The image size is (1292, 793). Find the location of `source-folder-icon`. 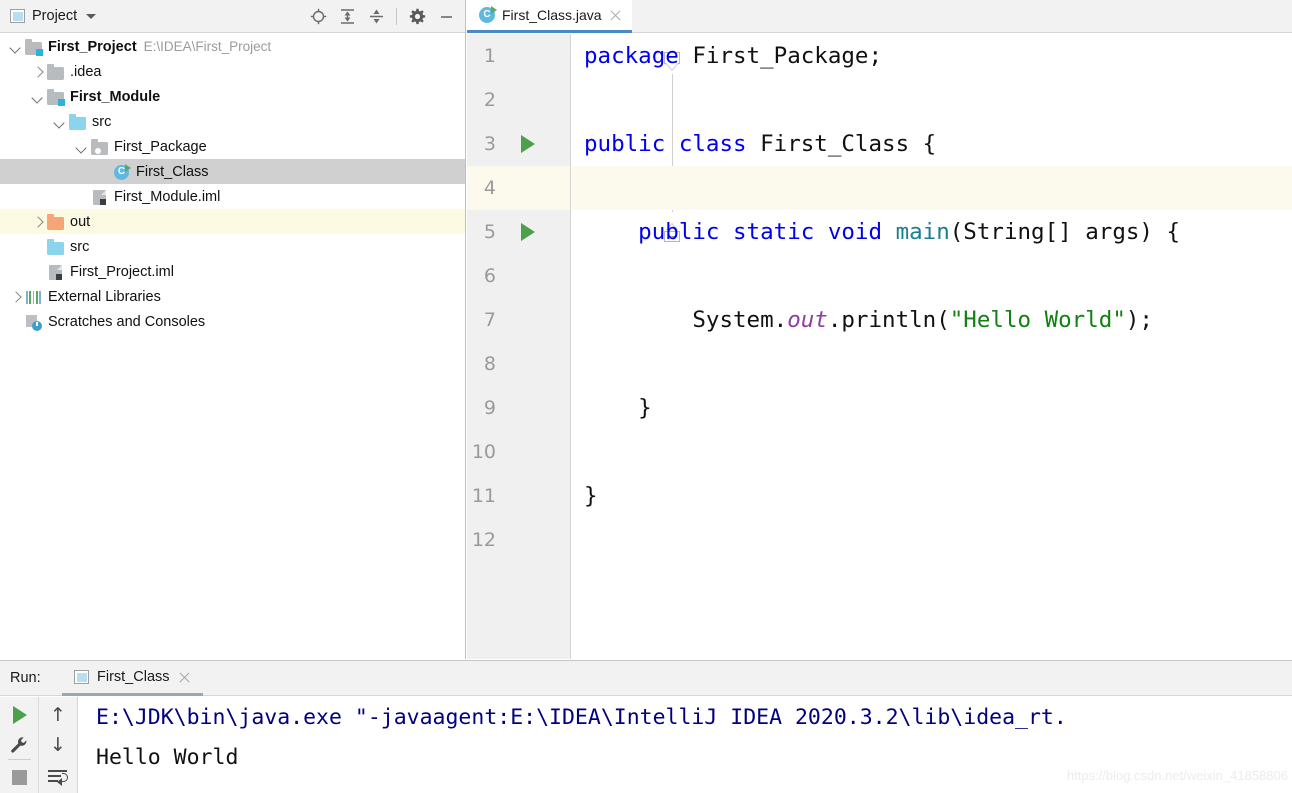

source-folder-icon is located at coordinates (78, 122).